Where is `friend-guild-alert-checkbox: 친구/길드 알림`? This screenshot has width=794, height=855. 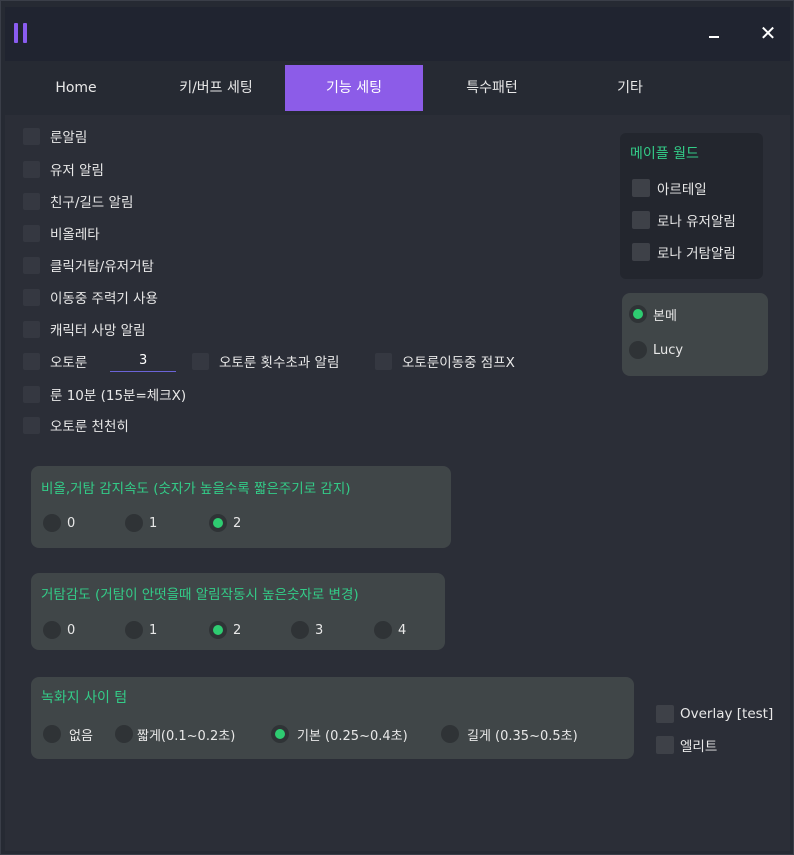 friend-guild-alert-checkbox: 친구/길드 알림 is located at coordinates (78, 201).